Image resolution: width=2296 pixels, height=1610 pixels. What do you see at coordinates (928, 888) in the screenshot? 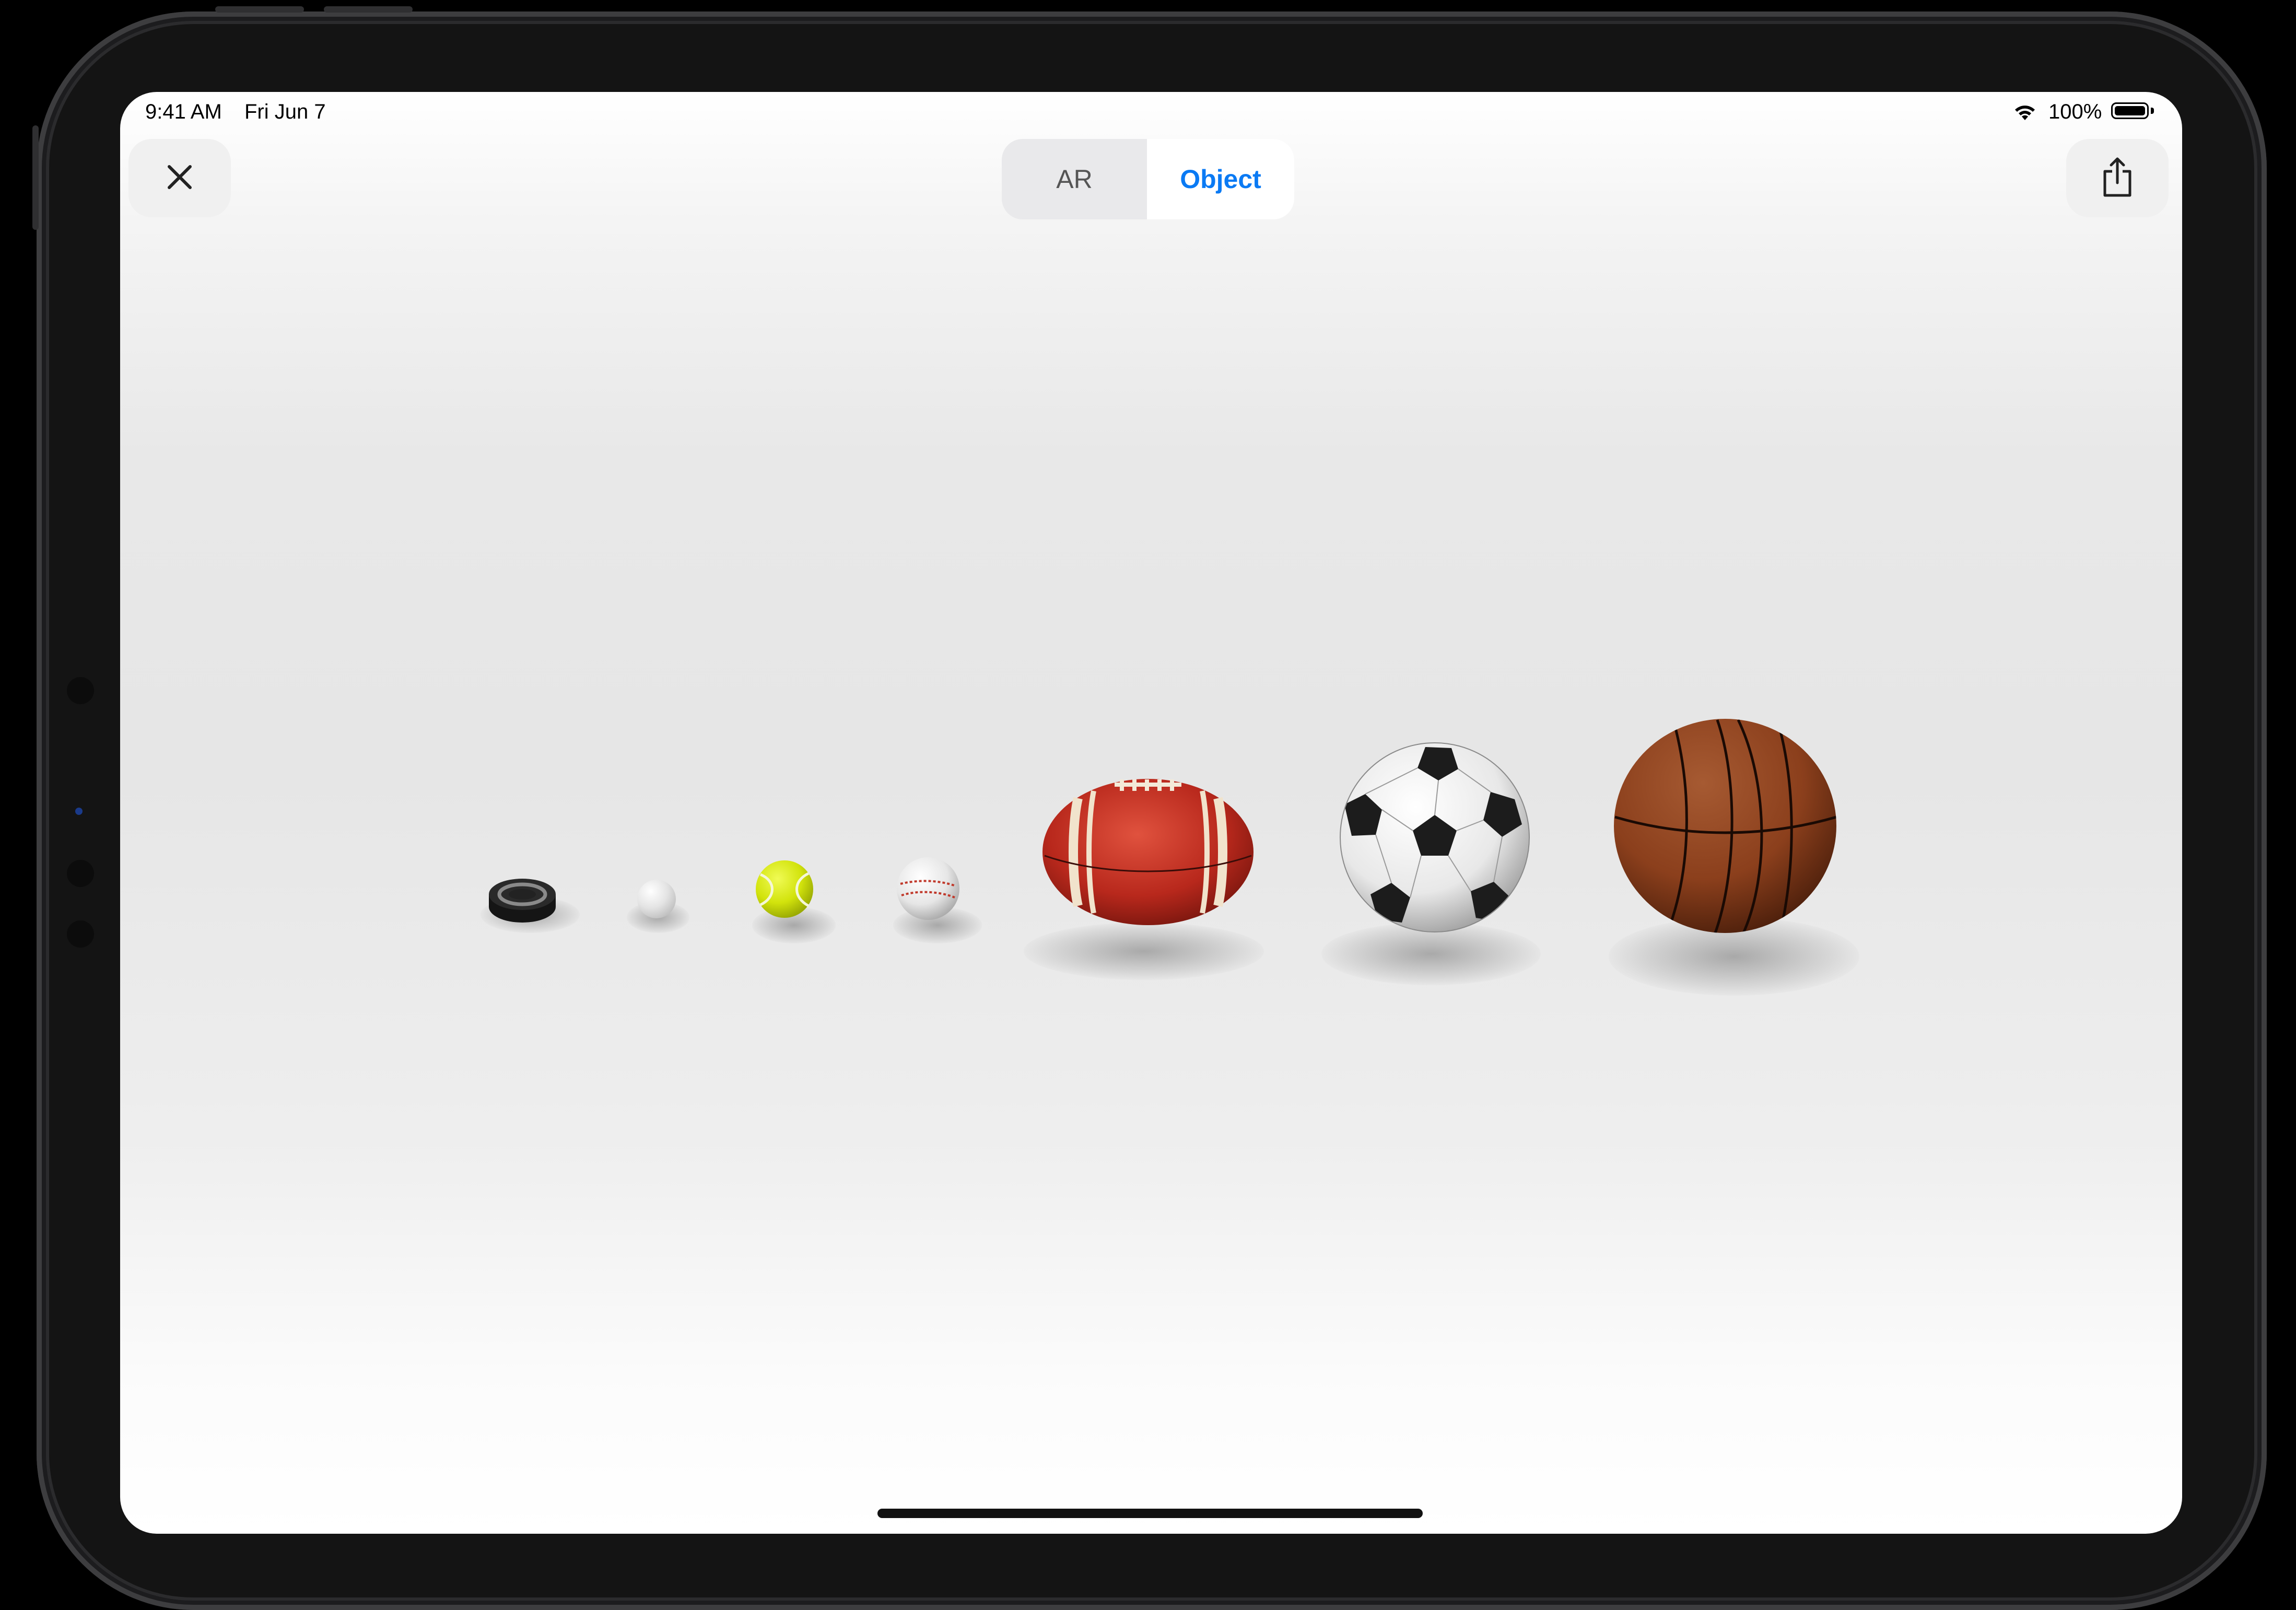
I see `baseball-object` at bounding box center [928, 888].